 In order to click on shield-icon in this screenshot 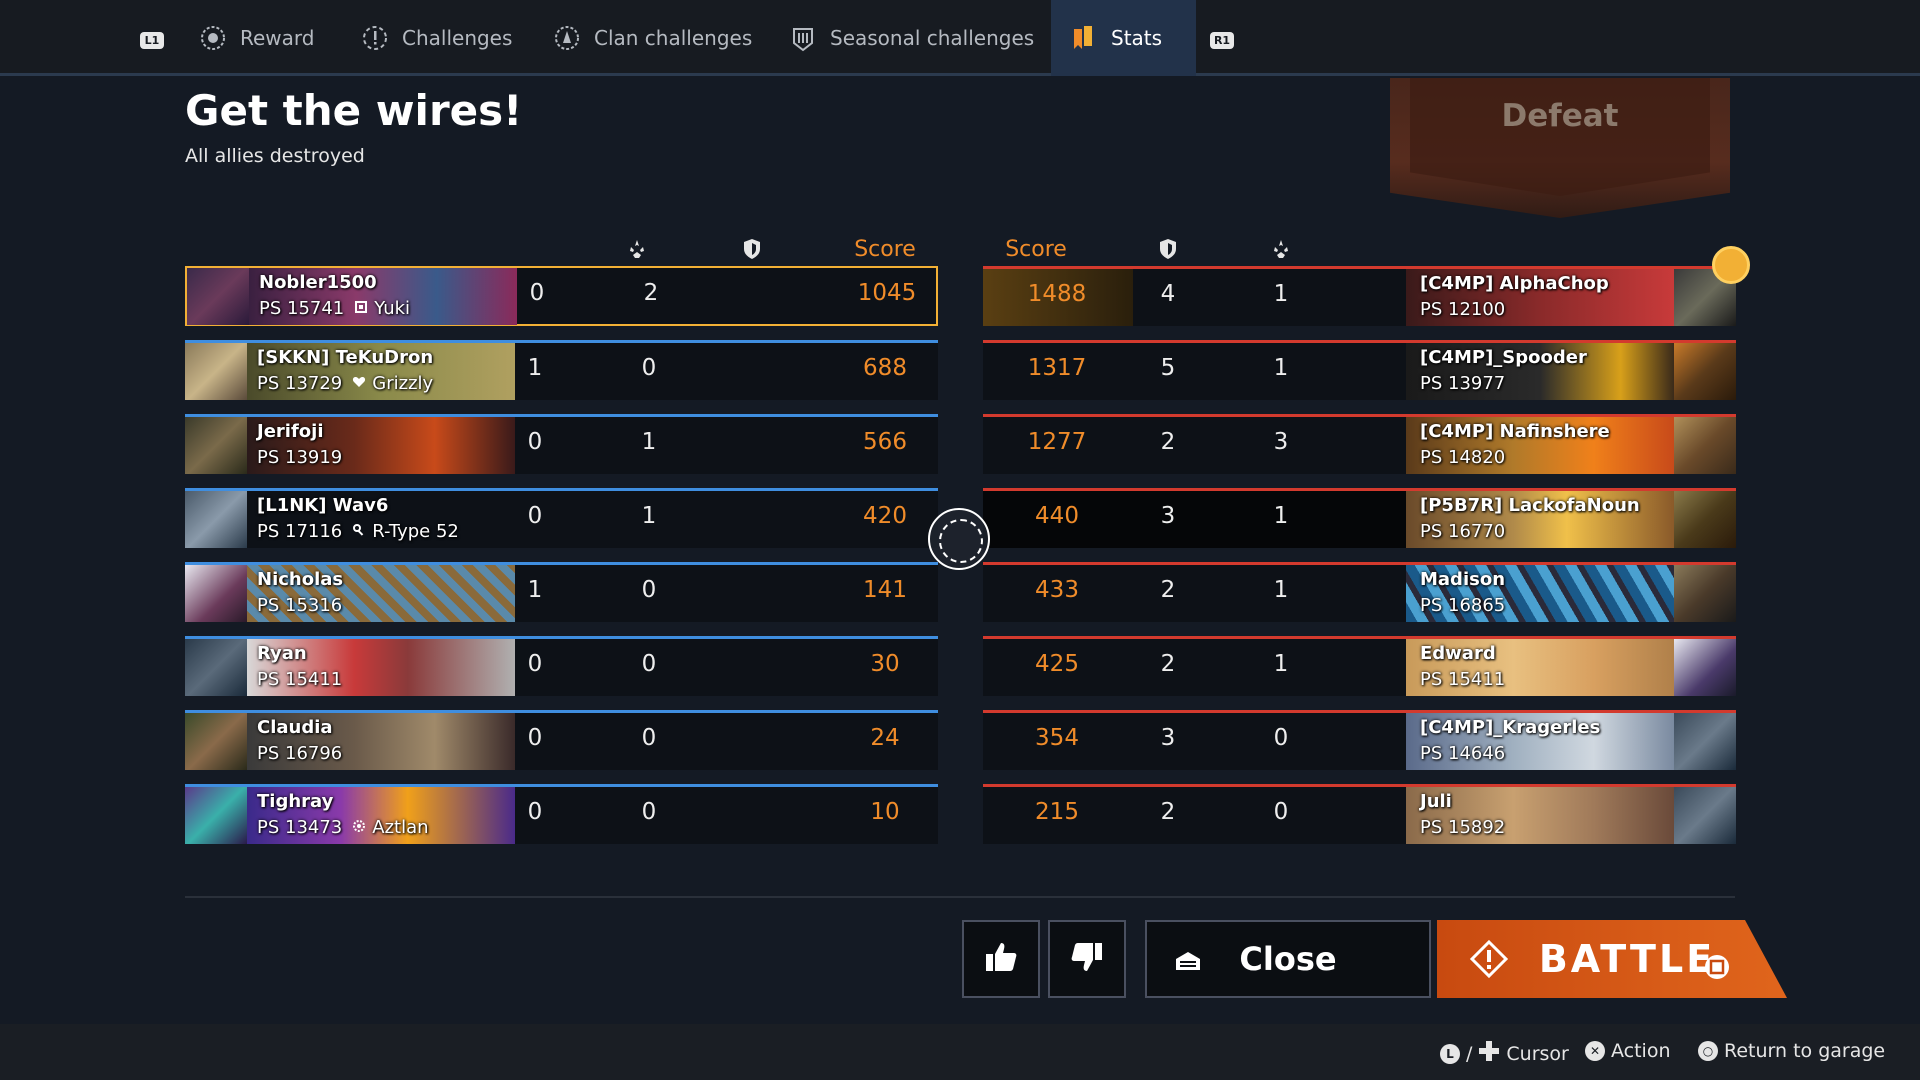, I will do `click(752, 249)`.